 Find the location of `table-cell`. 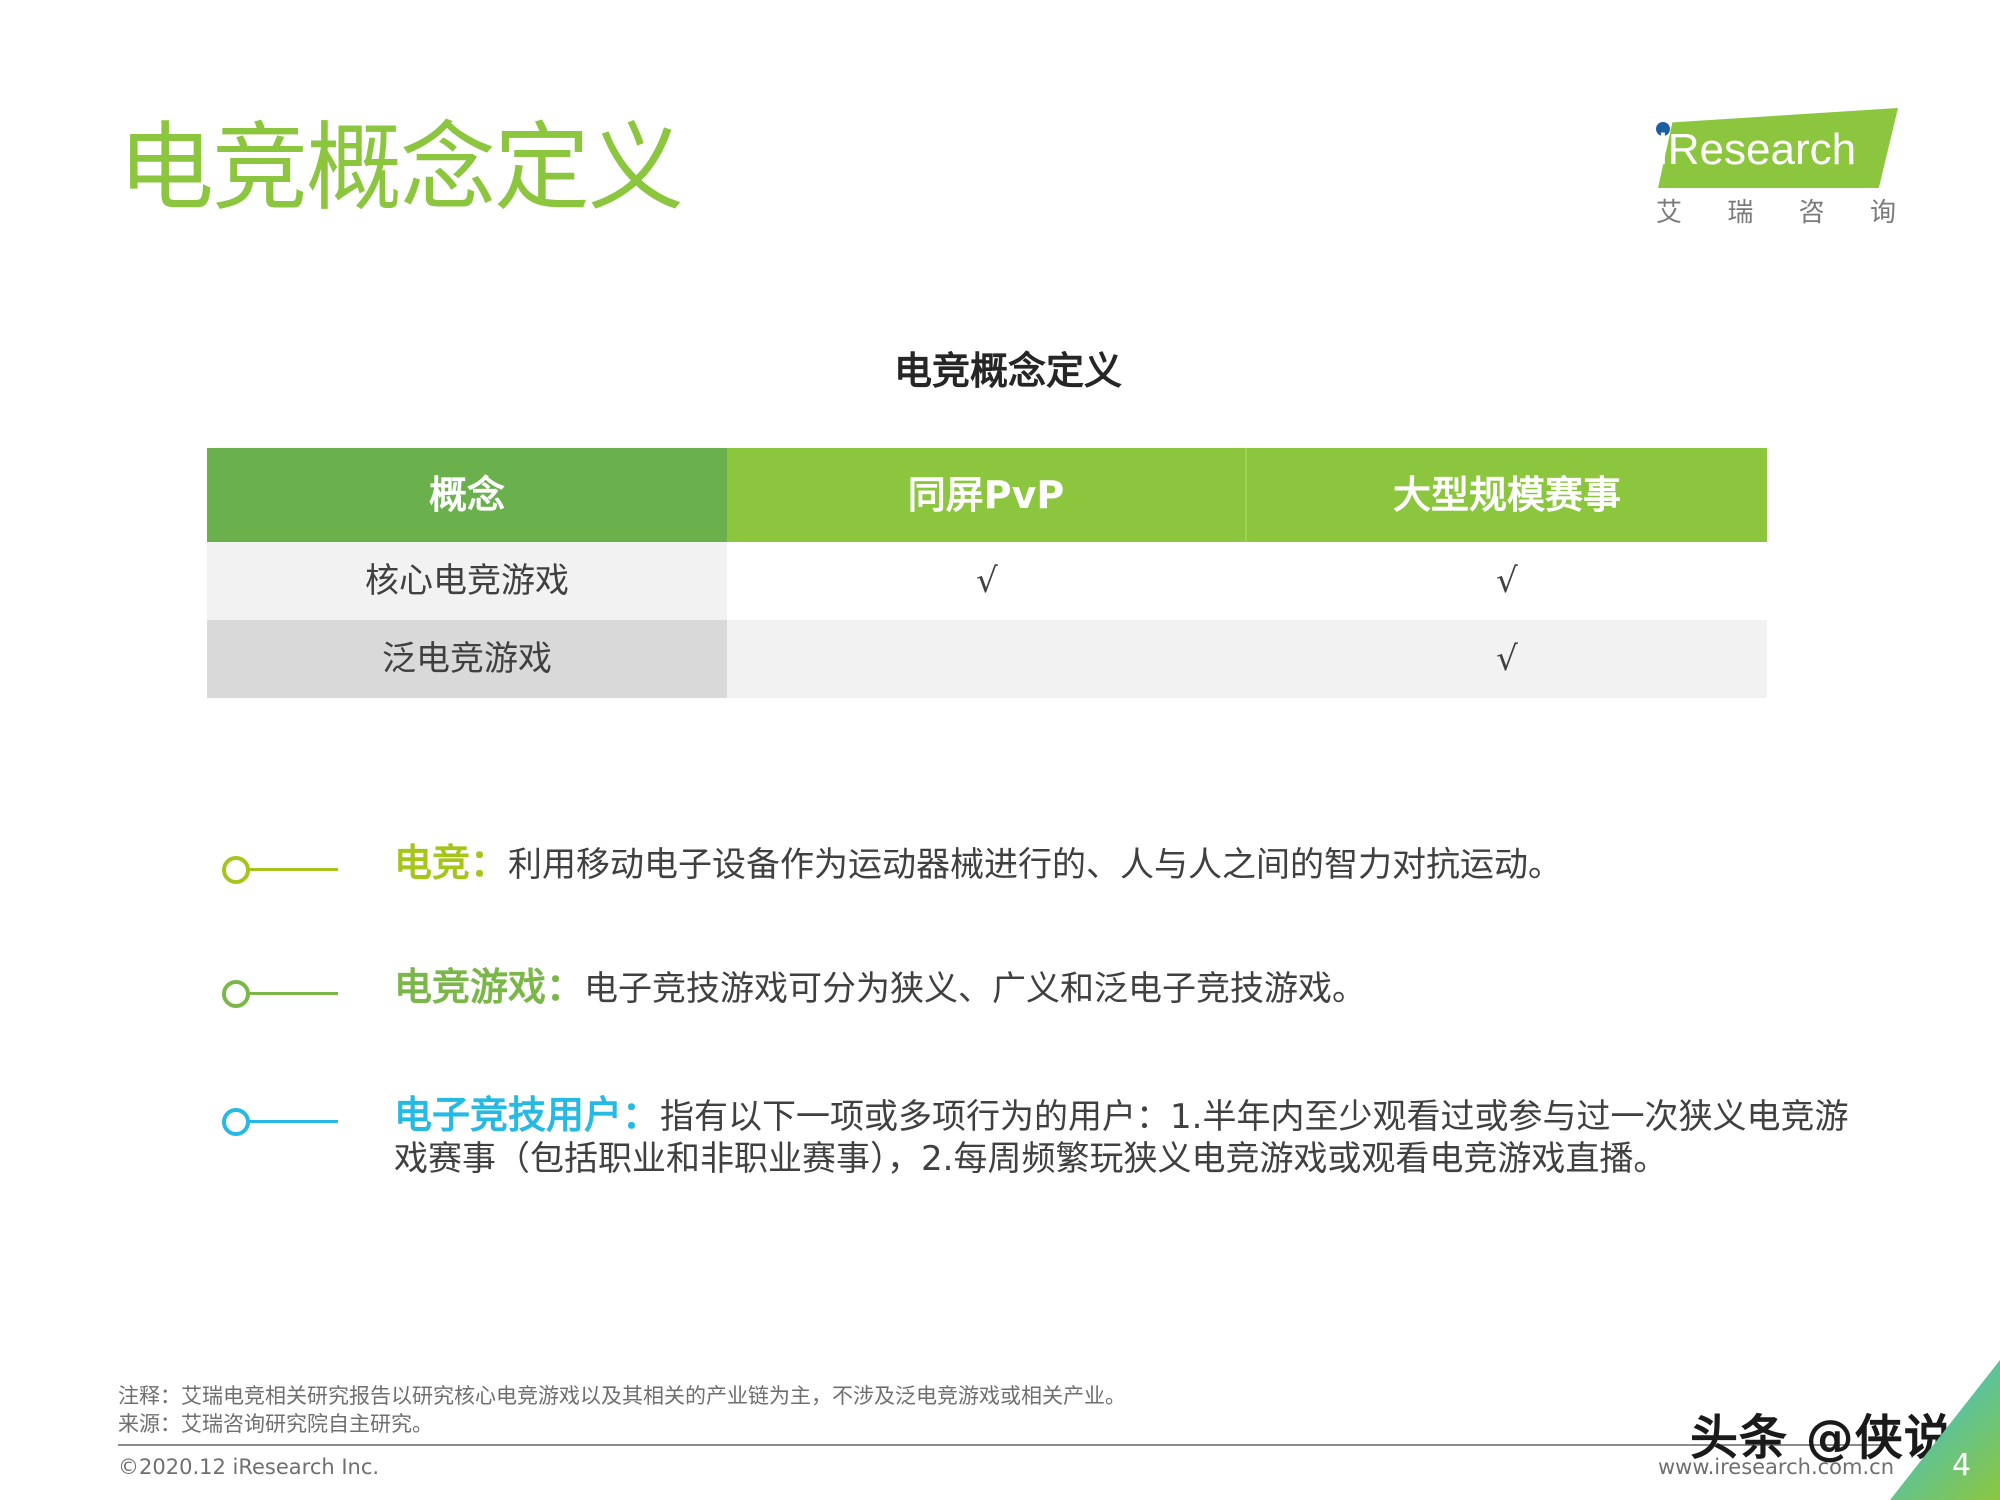

table-cell is located at coordinates (987, 659).